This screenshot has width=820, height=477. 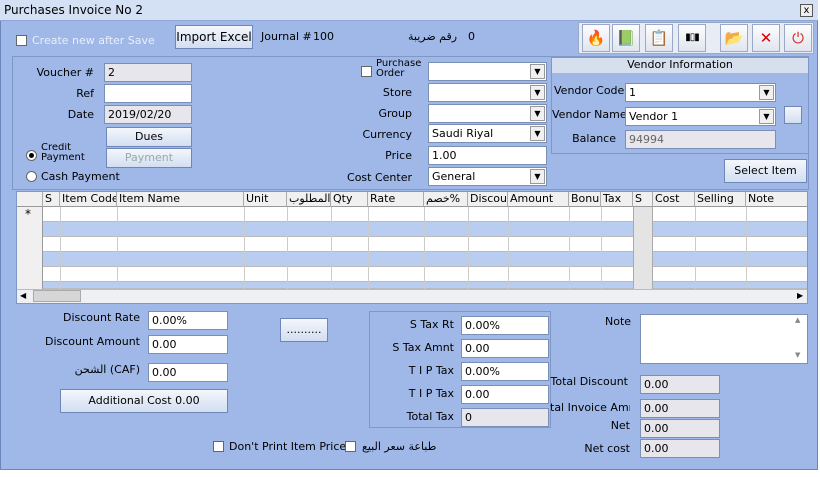 What do you see at coordinates (188, 372) in the screenshot?
I see `shipping-field: 0.00` at bounding box center [188, 372].